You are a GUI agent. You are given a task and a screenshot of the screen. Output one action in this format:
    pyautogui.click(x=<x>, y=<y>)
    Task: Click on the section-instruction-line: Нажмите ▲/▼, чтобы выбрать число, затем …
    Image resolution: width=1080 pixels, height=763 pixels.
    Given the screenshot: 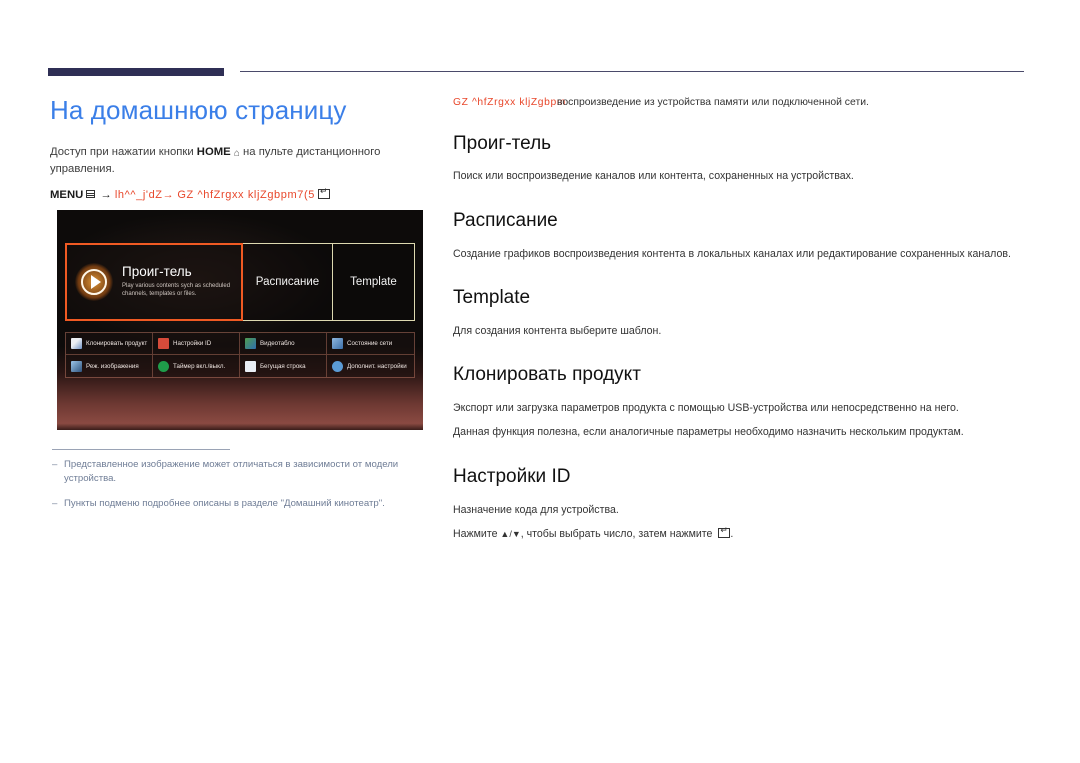 What is the action you would take?
    pyautogui.click(x=742, y=533)
    